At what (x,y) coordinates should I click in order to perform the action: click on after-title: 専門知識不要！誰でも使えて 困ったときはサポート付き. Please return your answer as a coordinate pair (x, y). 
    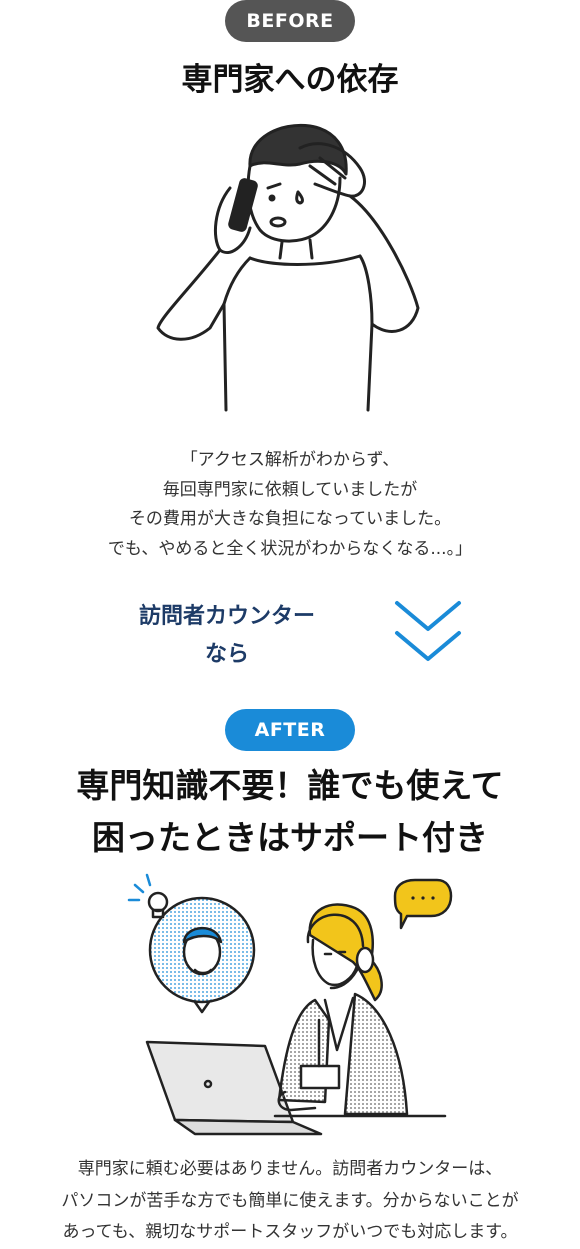
    Looking at the image, I should click on (290, 811).